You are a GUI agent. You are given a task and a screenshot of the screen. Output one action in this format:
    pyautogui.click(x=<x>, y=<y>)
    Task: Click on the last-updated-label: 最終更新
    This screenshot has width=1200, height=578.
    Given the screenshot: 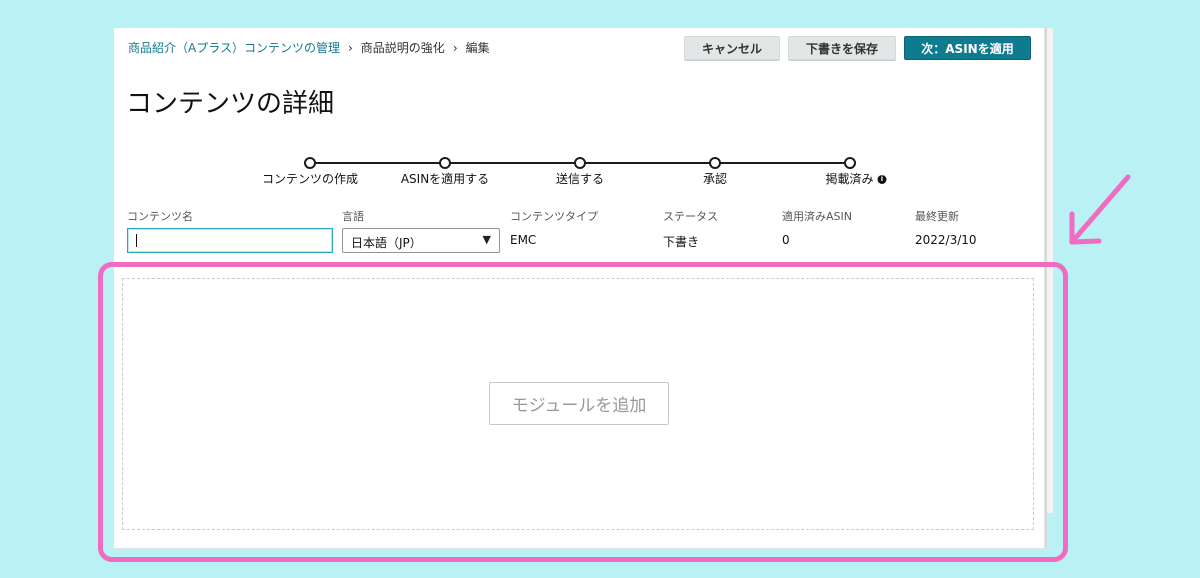 What is the action you would take?
    pyautogui.click(x=937, y=216)
    